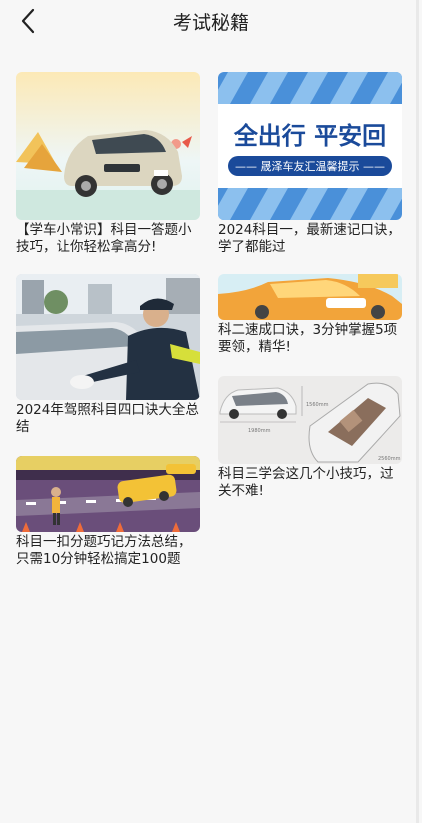  I want to click on article-card-2: 2024年驾照科目四口诀大全总结, so click(108, 364).